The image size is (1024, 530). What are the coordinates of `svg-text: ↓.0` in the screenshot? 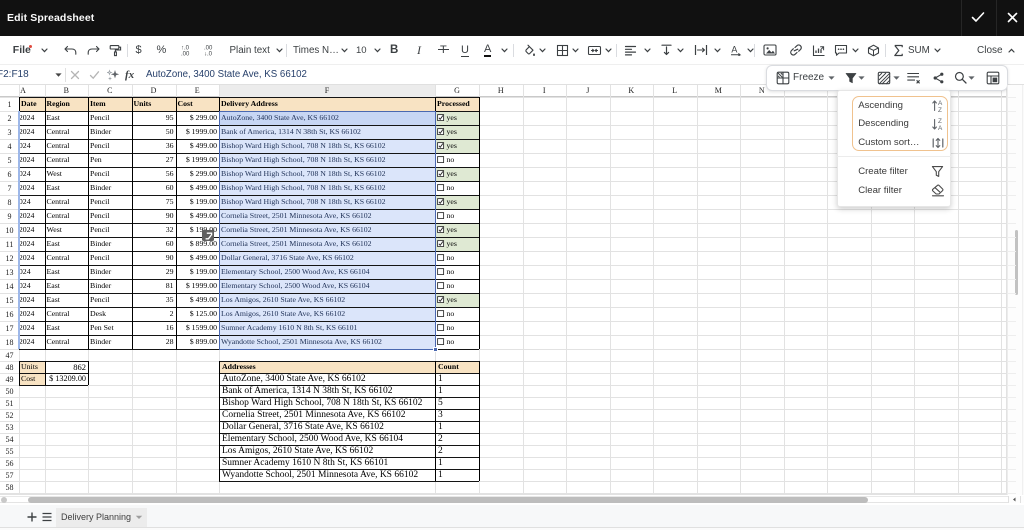 It's located at (208, 54).